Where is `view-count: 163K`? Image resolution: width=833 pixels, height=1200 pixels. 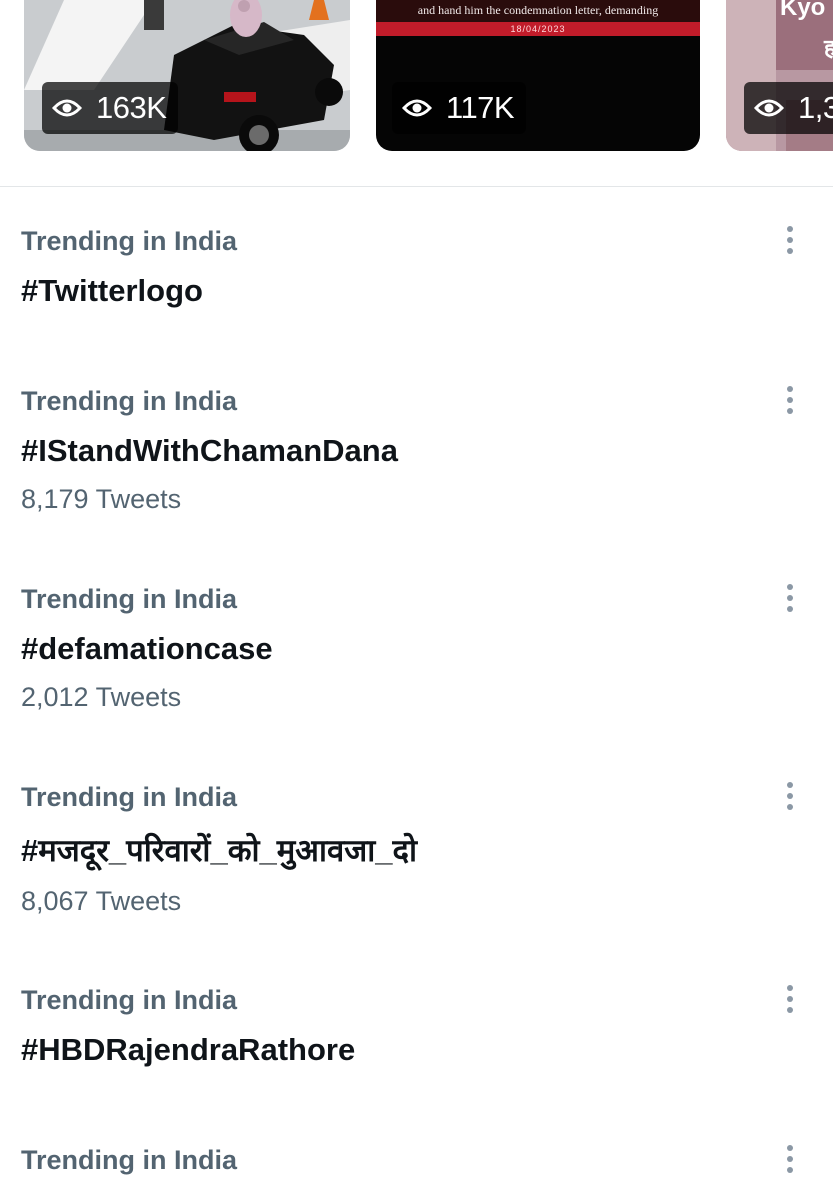
view-count: 163K is located at coordinates (131, 107).